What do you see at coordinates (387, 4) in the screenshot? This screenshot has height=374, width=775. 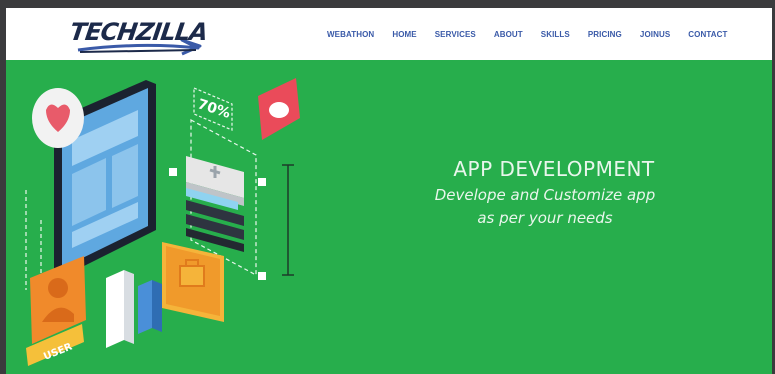 I see `window-frame-top` at bounding box center [387, 4].